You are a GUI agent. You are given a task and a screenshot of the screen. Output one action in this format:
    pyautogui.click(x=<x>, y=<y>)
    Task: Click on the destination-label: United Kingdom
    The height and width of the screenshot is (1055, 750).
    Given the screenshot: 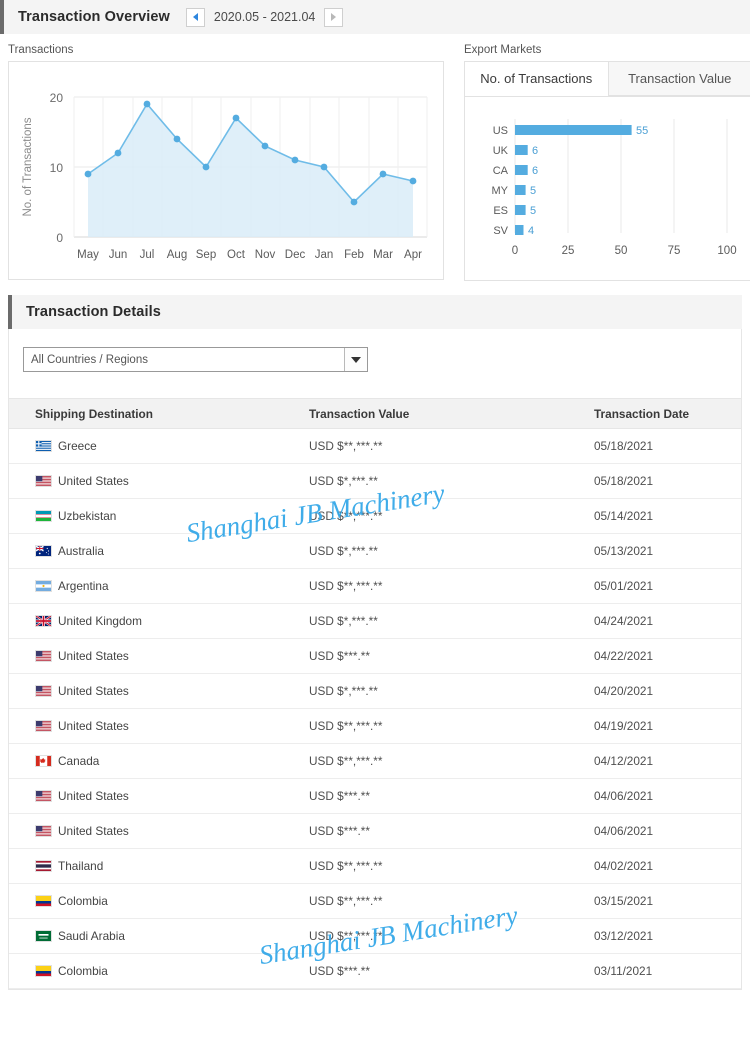 What is the action you would take?
    pyautogui.click(x=100, y=621)
    